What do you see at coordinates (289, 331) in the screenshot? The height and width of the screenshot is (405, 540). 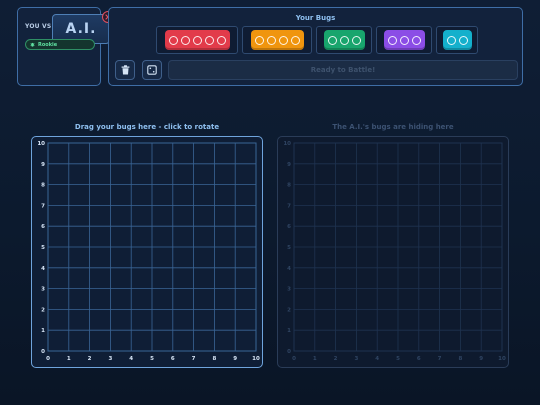 I see `ai-y-tick-label: 1` at bounding box center [289, 331].